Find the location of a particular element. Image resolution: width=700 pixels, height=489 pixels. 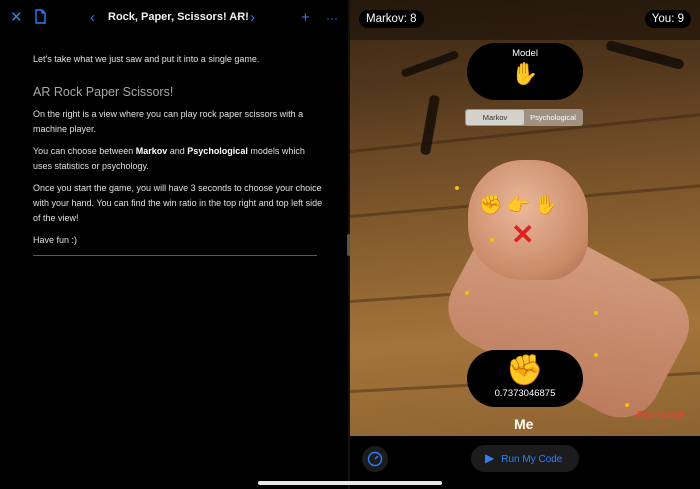

player-choice-pill: ✊ 0.7373046875 is located at coordinates (525, 378).